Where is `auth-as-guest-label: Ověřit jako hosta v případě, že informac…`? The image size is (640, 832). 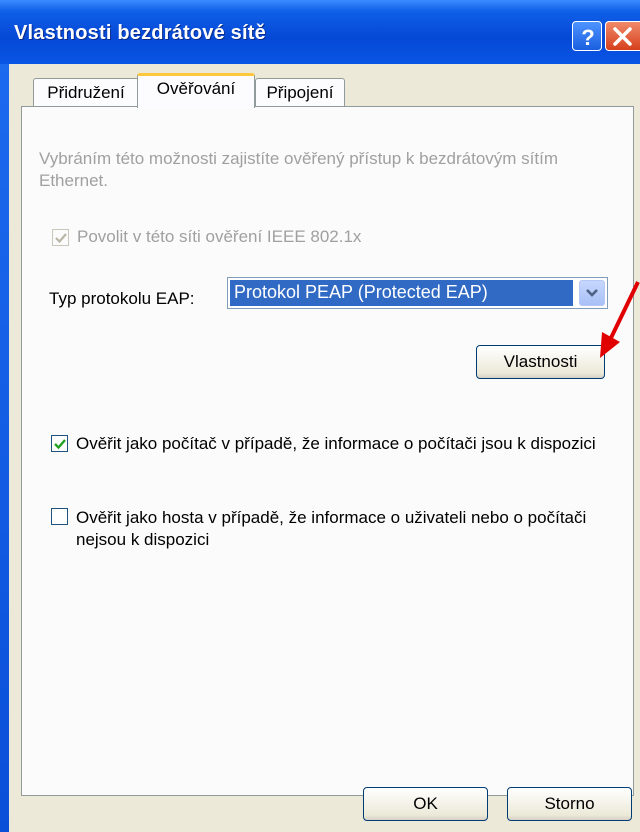 auth-as-guest-label: Ověřit jako hosta v případě, že informac… is located at coordinates (331, 528).